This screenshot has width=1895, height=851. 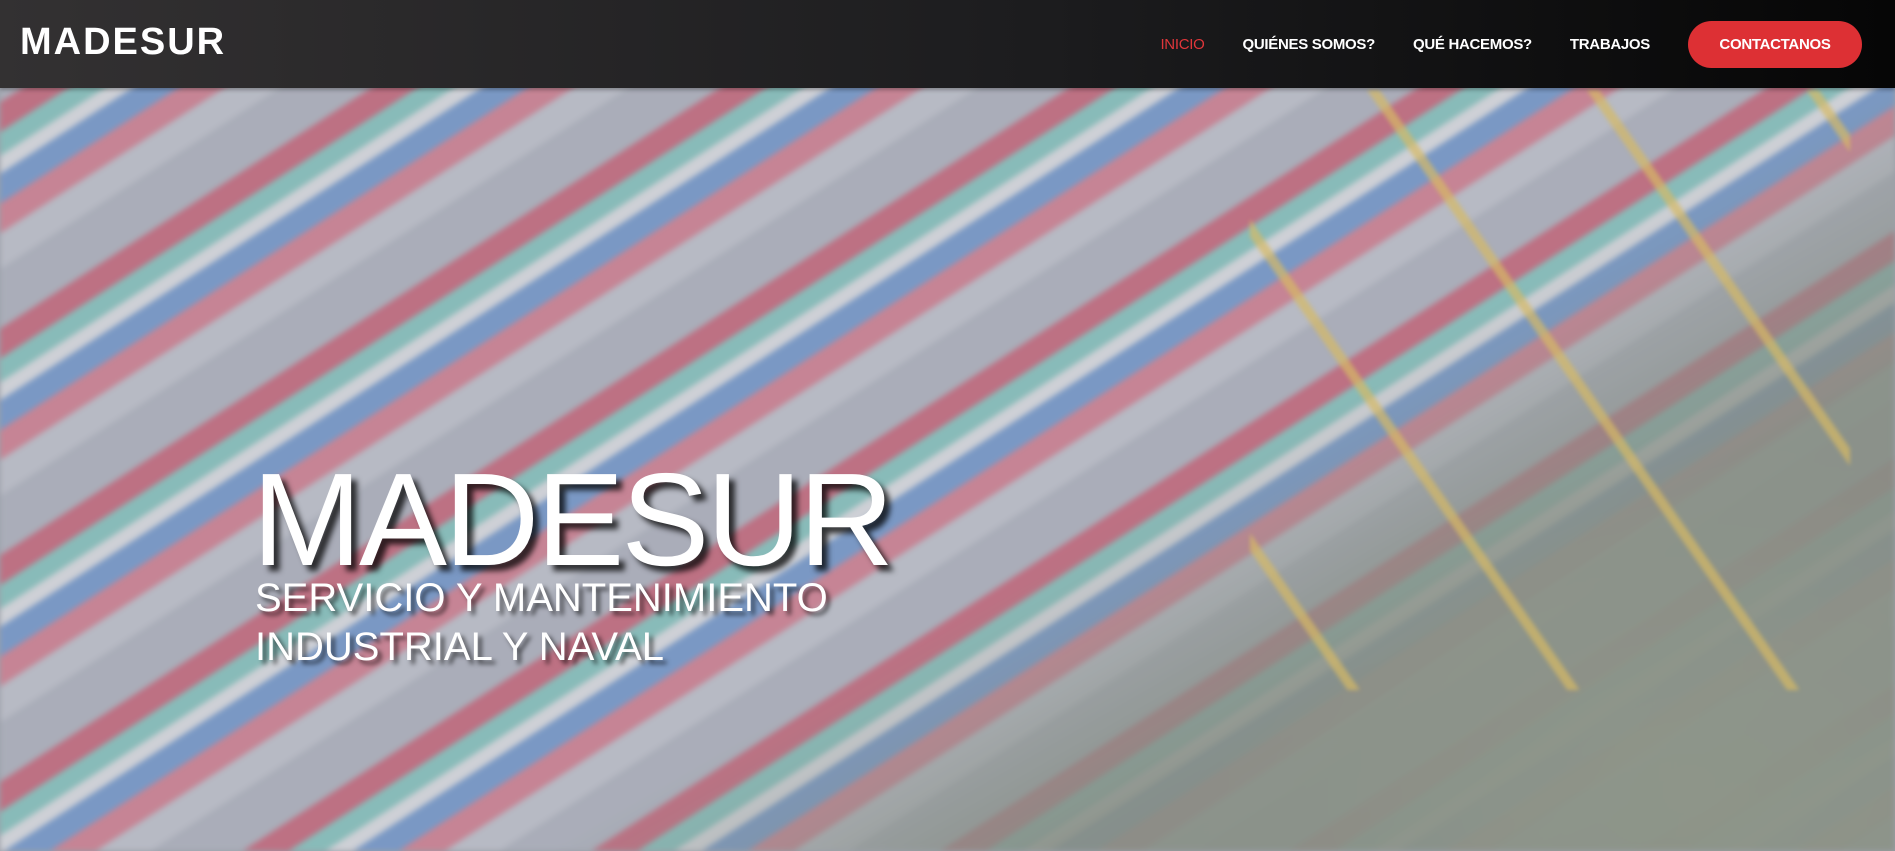 I want to click on hero-subtitle-line2: INDUSTRIAL Y NAVAL, so click(x=460, y=647).